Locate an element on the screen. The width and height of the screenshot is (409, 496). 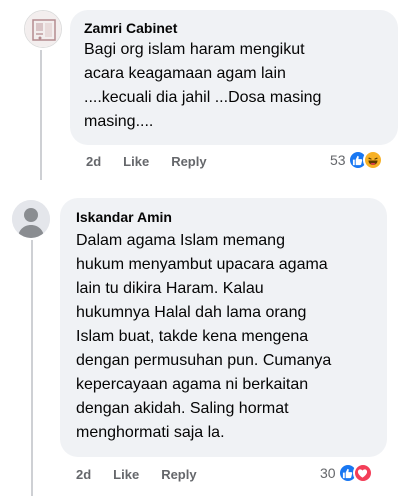
reaction-count: 53 is located at coordinates (338, 160).